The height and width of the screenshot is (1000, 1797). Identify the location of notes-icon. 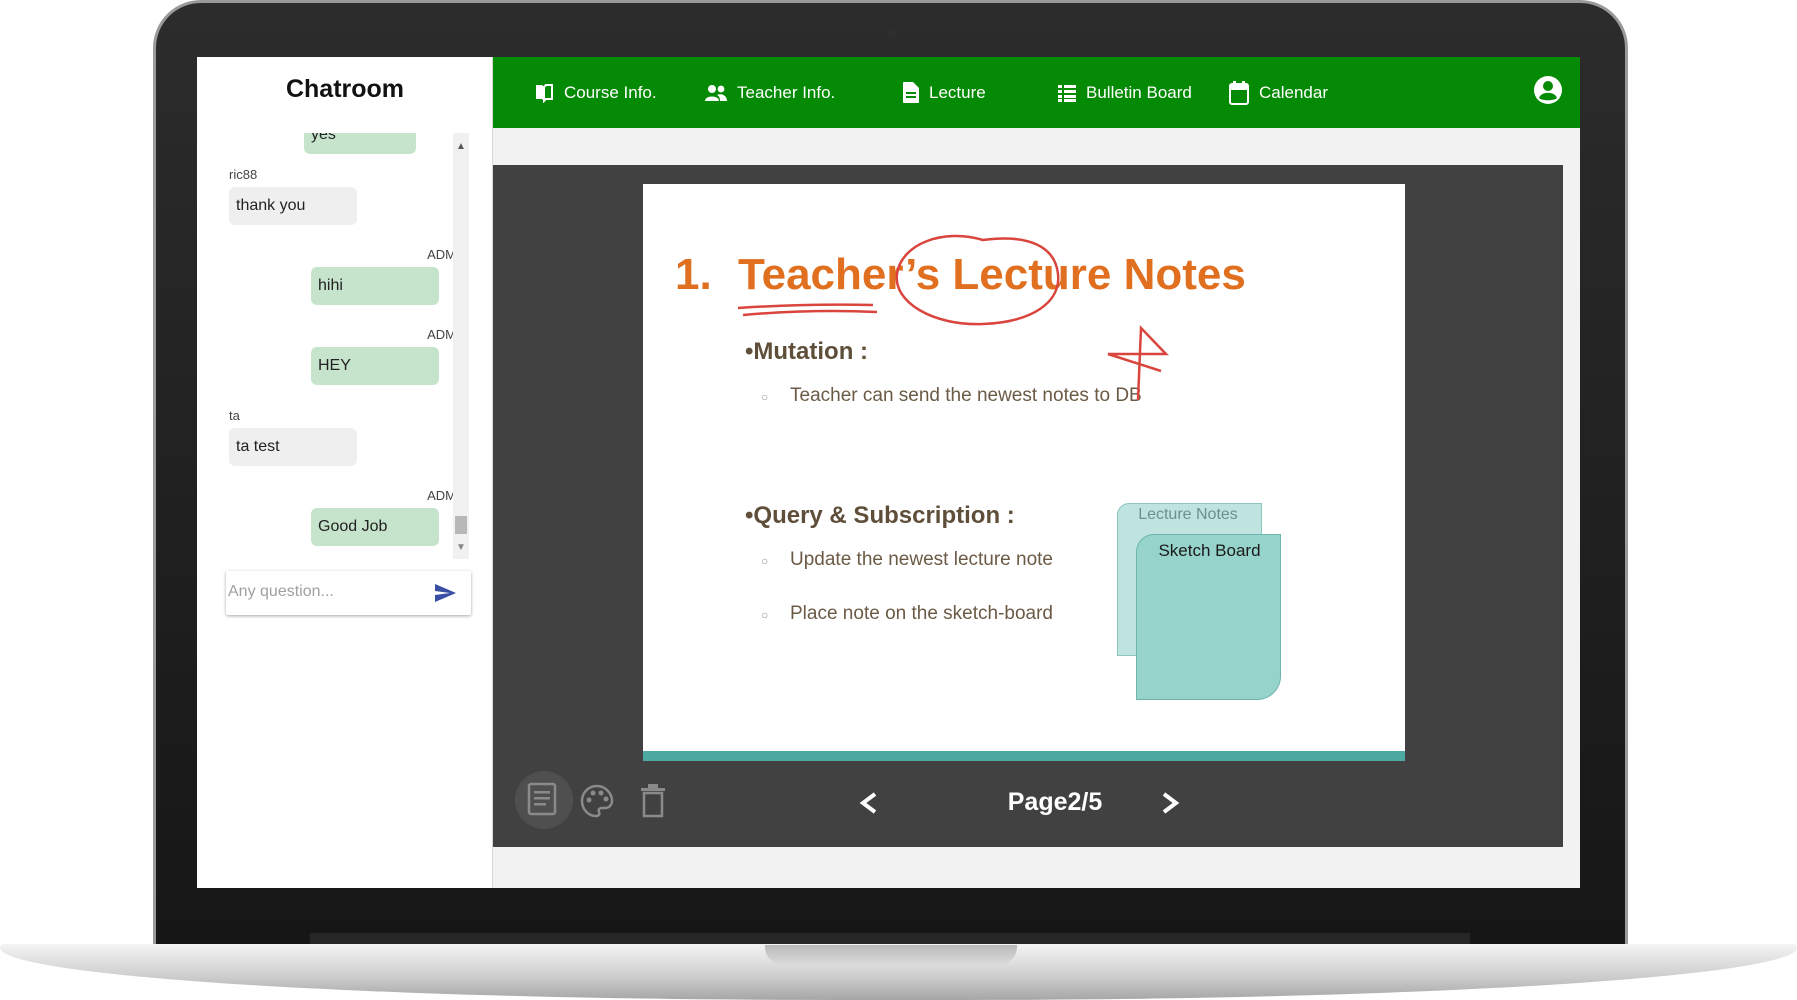
(542, 799).